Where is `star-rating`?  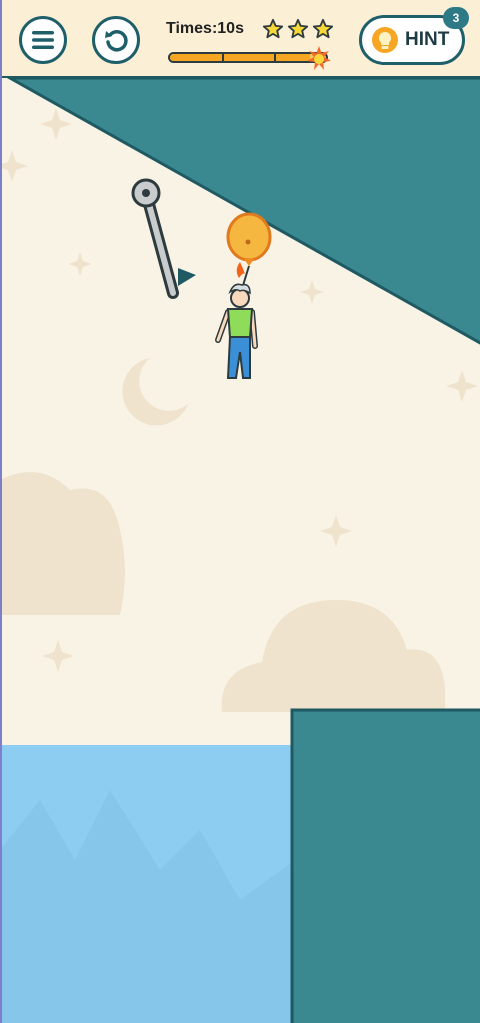
star-rating is located at coordinates (298, 29).